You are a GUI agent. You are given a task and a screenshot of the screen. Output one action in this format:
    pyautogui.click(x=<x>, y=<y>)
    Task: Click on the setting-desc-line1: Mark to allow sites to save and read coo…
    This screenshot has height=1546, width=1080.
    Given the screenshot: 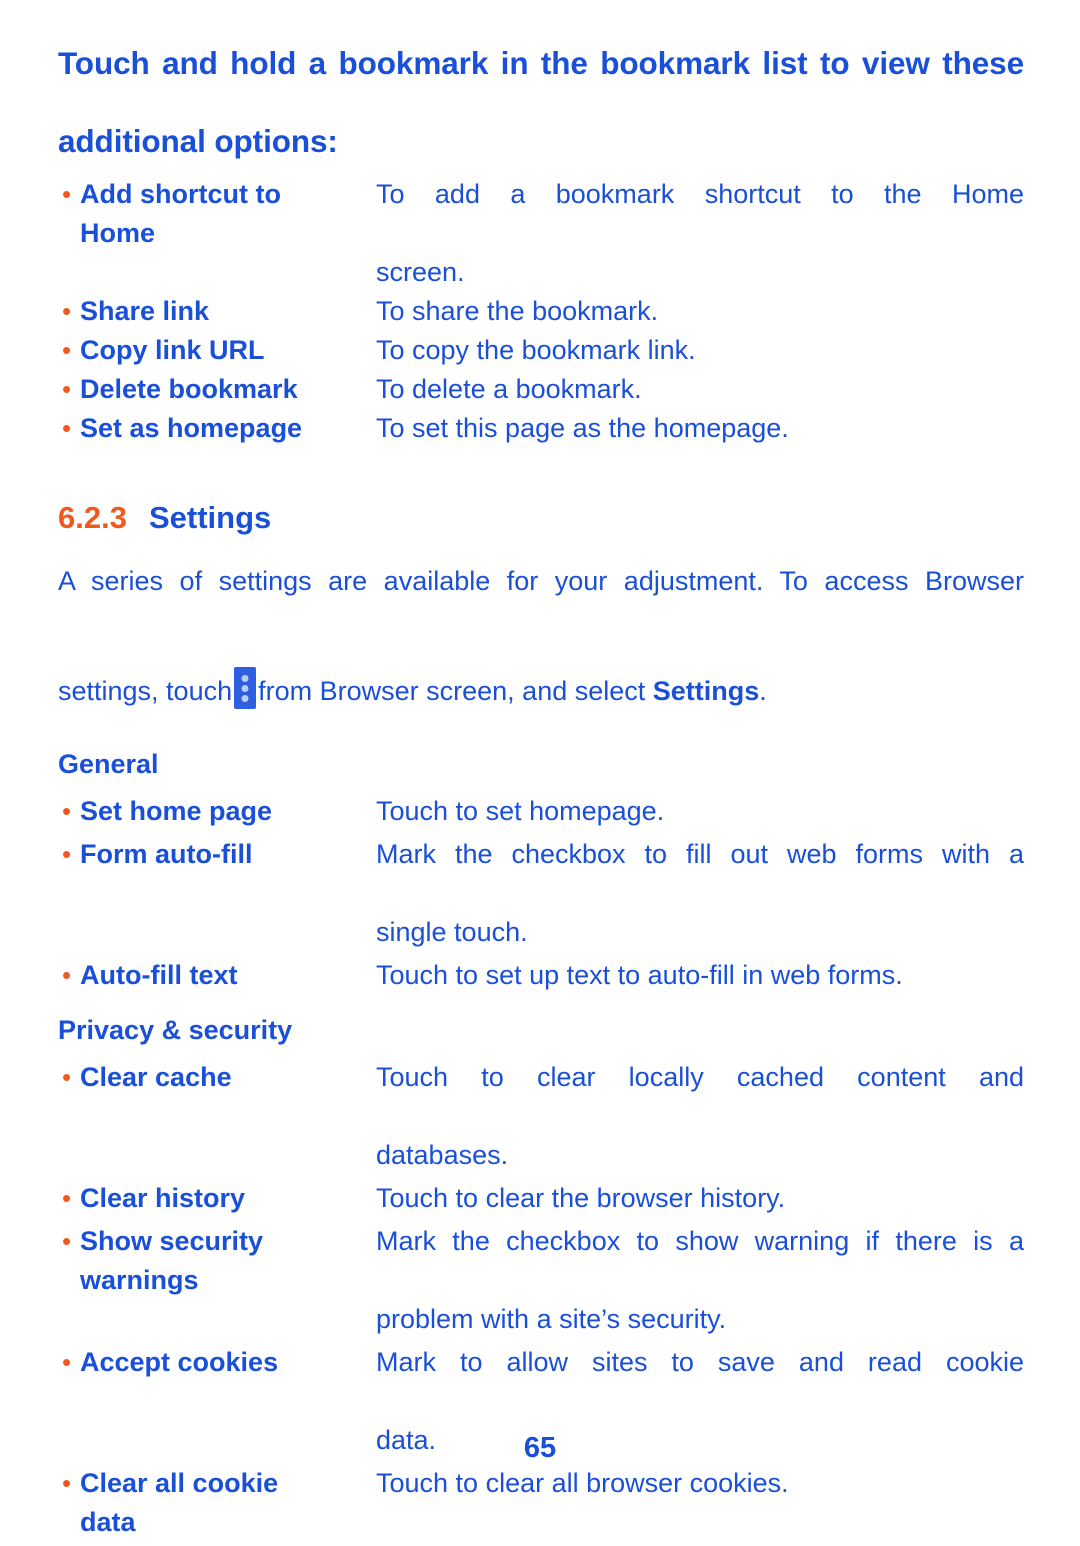 What is the action you would take?
    pyautogui.click(x=700, y=1362)
    